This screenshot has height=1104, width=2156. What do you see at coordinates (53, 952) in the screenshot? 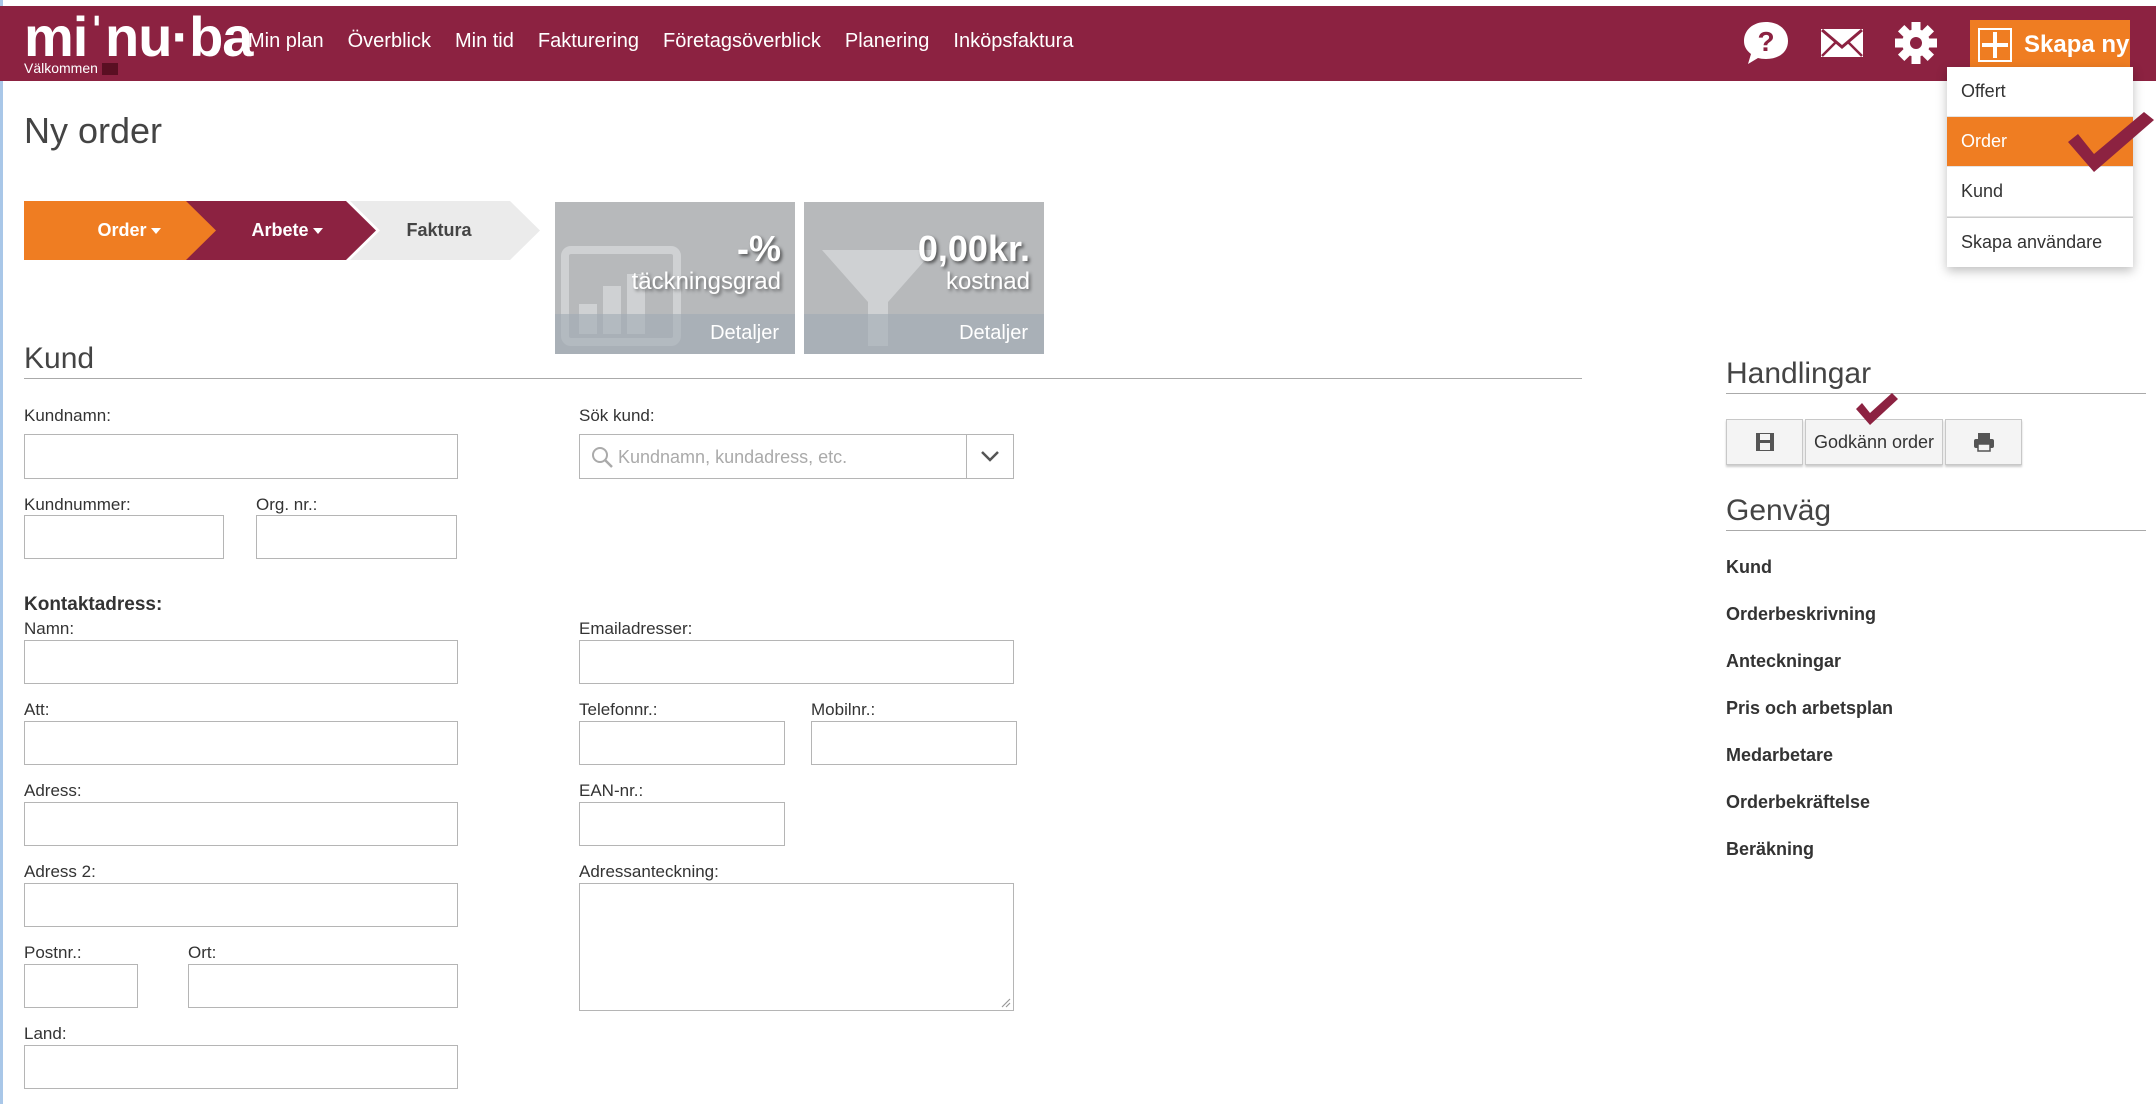
I see `postal-label: Postnr.:` at bounding box center [53, 952].